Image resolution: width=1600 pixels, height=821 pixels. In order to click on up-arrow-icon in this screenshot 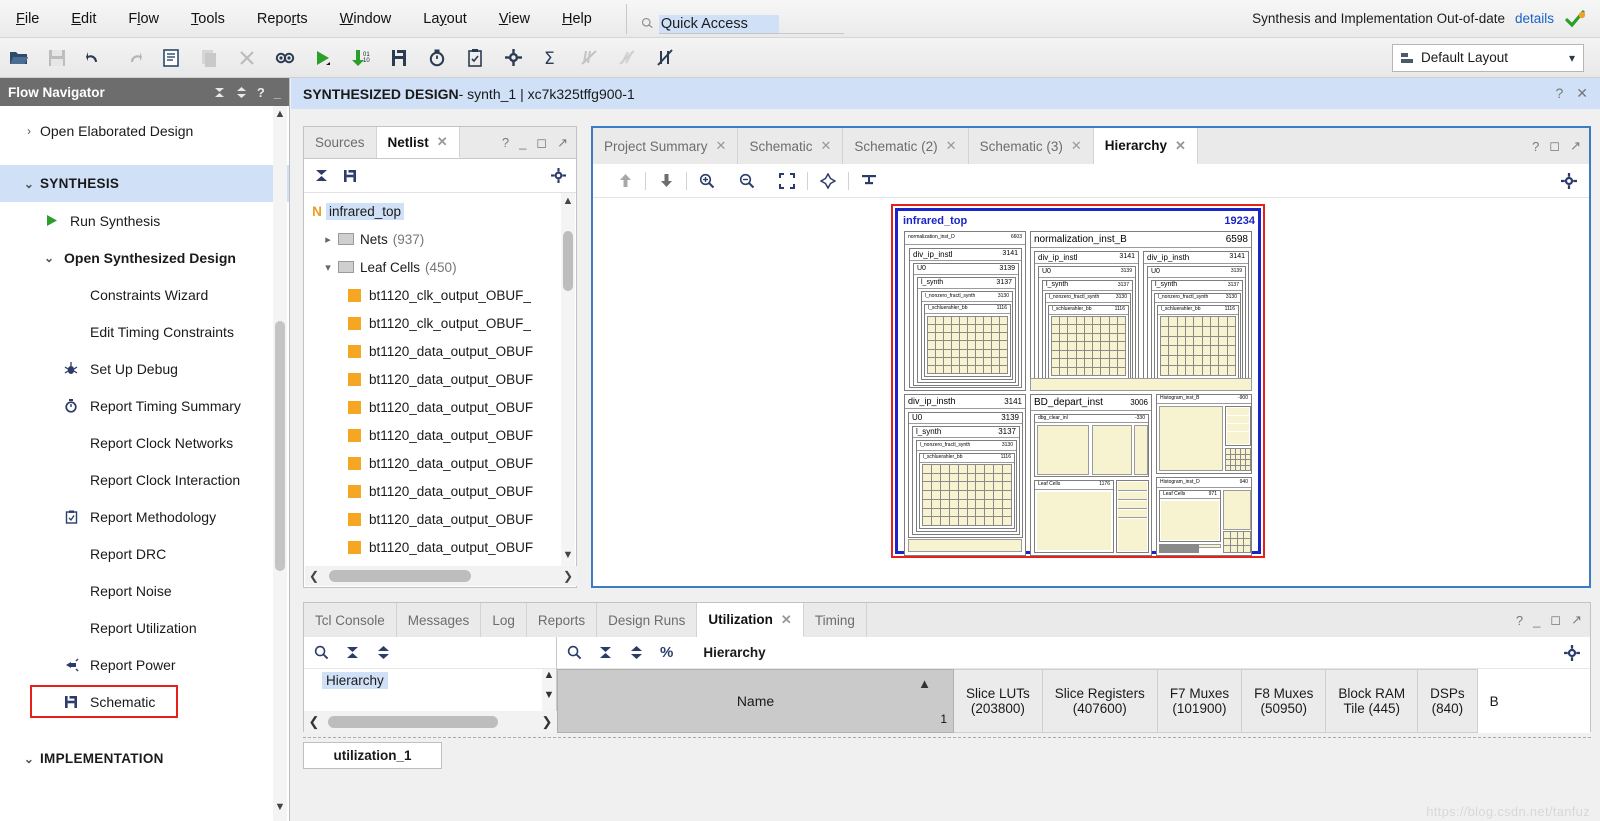, I will do `click(625, 181)`.